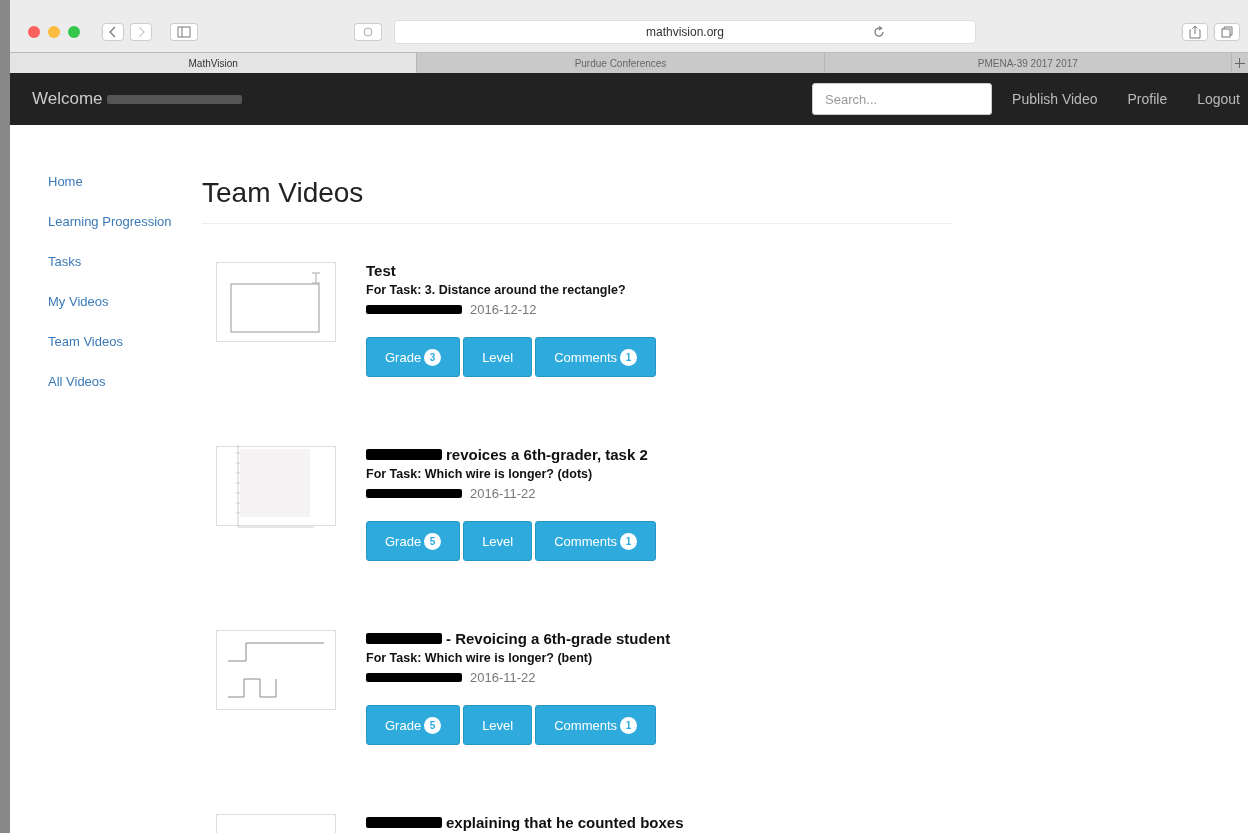 The width and height of the screenshot is (1248, 833). Describe the element at coordinates (480, 474) in the screenshot. I see `task-label: For Task: Which wire is longer? (dots)` at that location.